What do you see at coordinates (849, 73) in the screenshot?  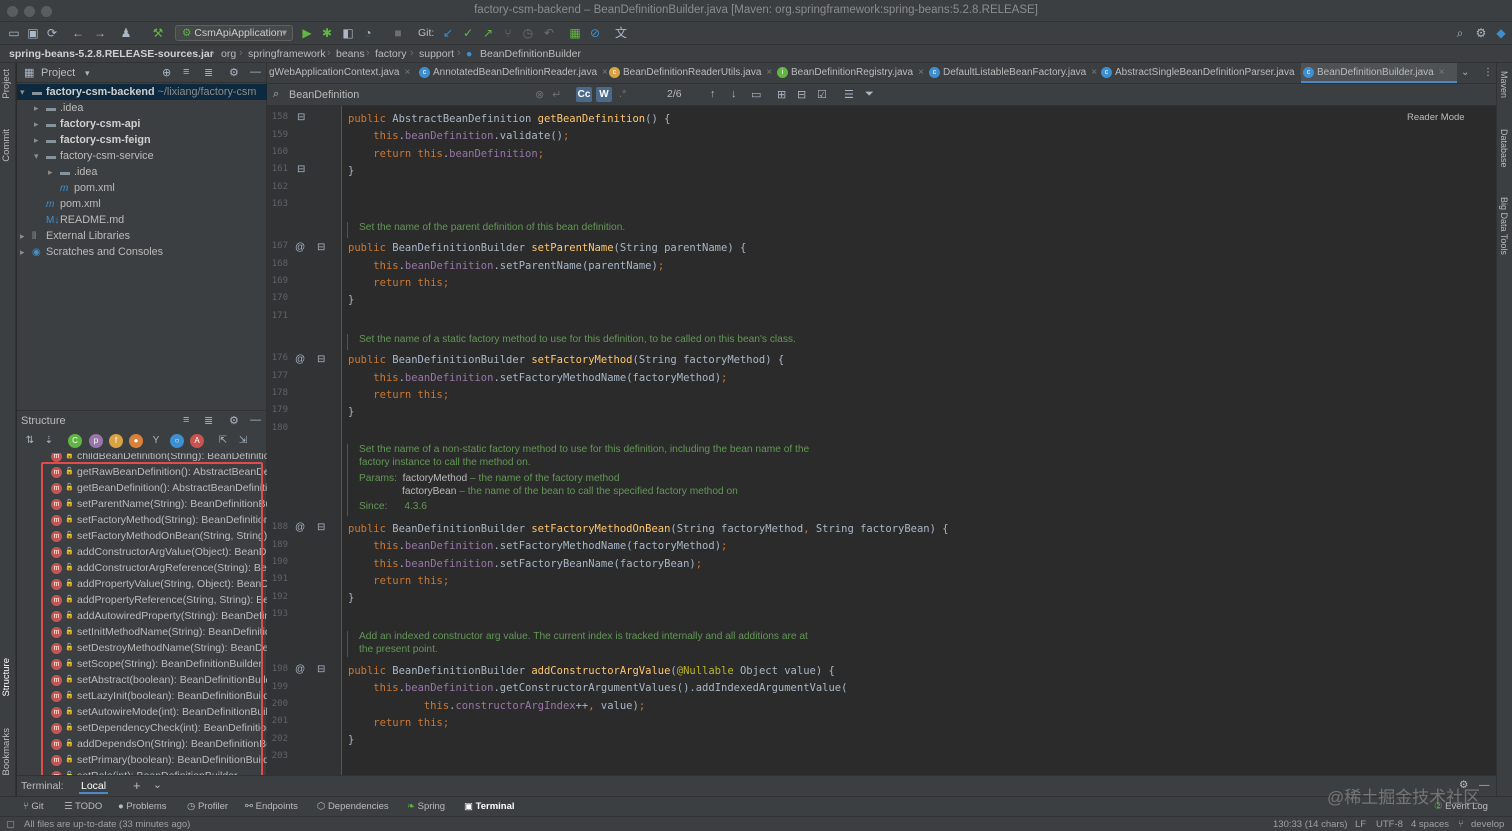 I see `editor-tab: i BeanDefinitionRegistry.java ×` at bounding box center [849, 73].